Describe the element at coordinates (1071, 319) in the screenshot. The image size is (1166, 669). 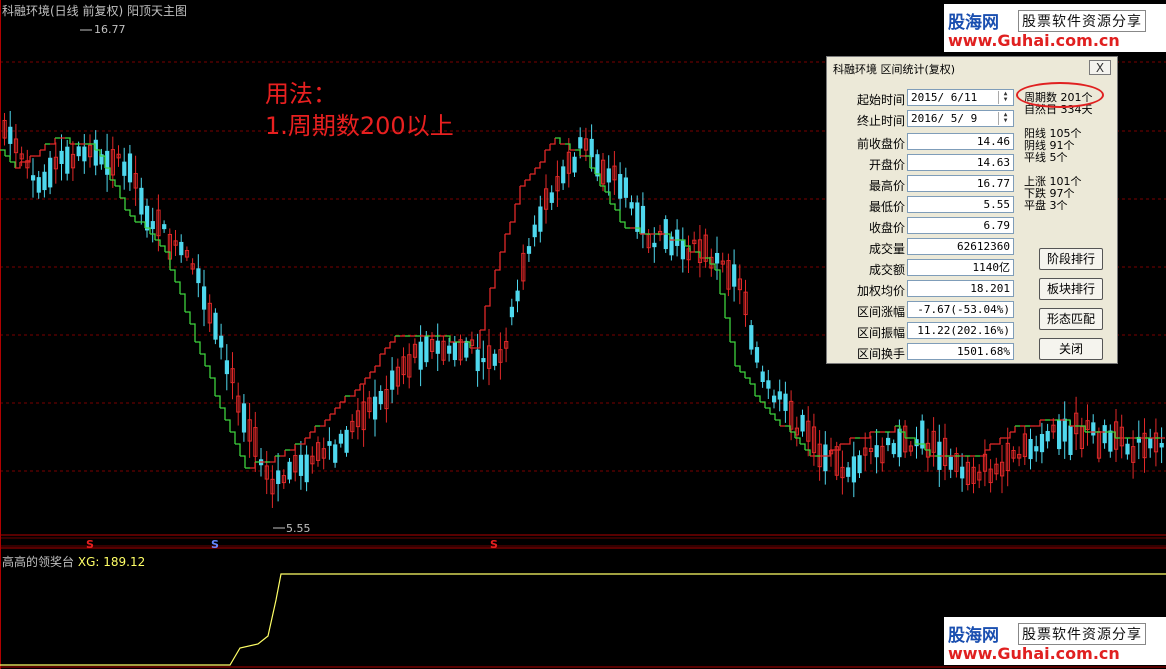
I see `pattern-match-button: 形态匹配` at that location.